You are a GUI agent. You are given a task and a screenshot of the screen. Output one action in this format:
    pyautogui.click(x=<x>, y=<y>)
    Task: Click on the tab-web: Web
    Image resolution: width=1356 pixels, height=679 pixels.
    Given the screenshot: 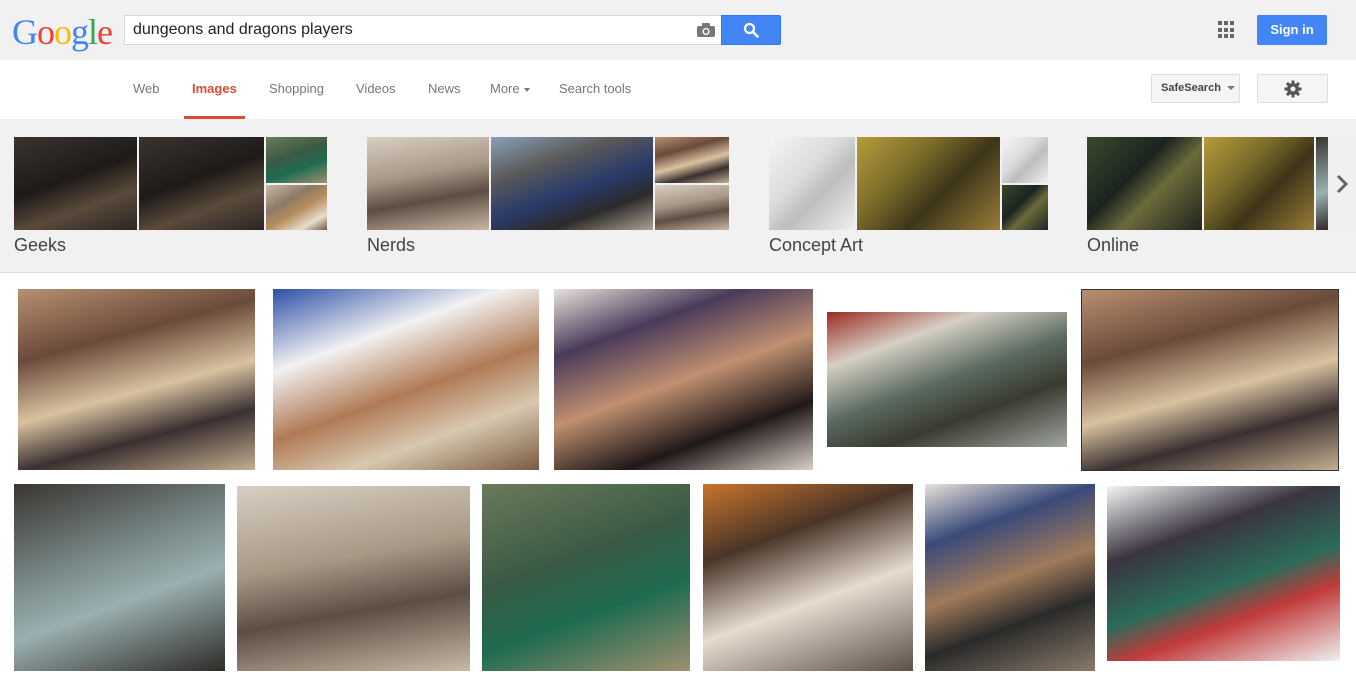 What is the action you would take?
    pyautogui.click(x=146, y=89)
    